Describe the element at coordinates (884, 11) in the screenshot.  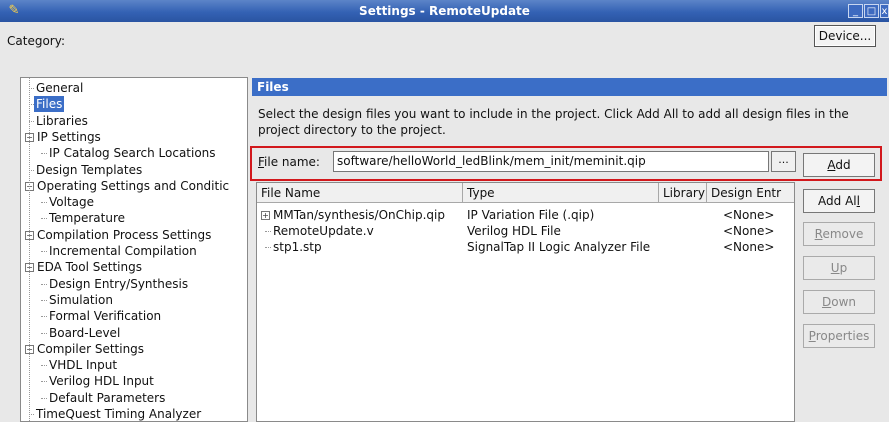
I see `close-icon: x` at that location.